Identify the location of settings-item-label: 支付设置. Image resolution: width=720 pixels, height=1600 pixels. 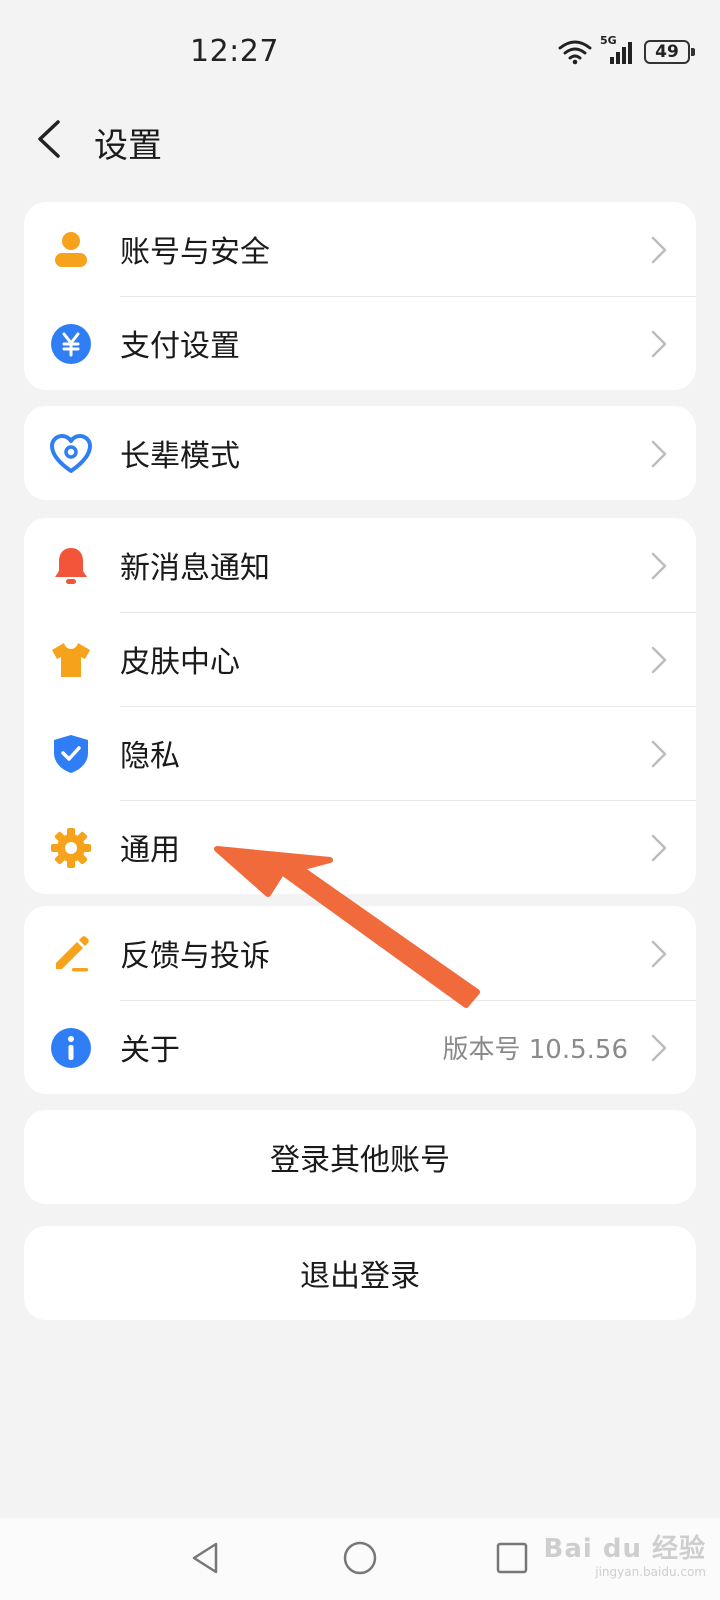
(180, 346).